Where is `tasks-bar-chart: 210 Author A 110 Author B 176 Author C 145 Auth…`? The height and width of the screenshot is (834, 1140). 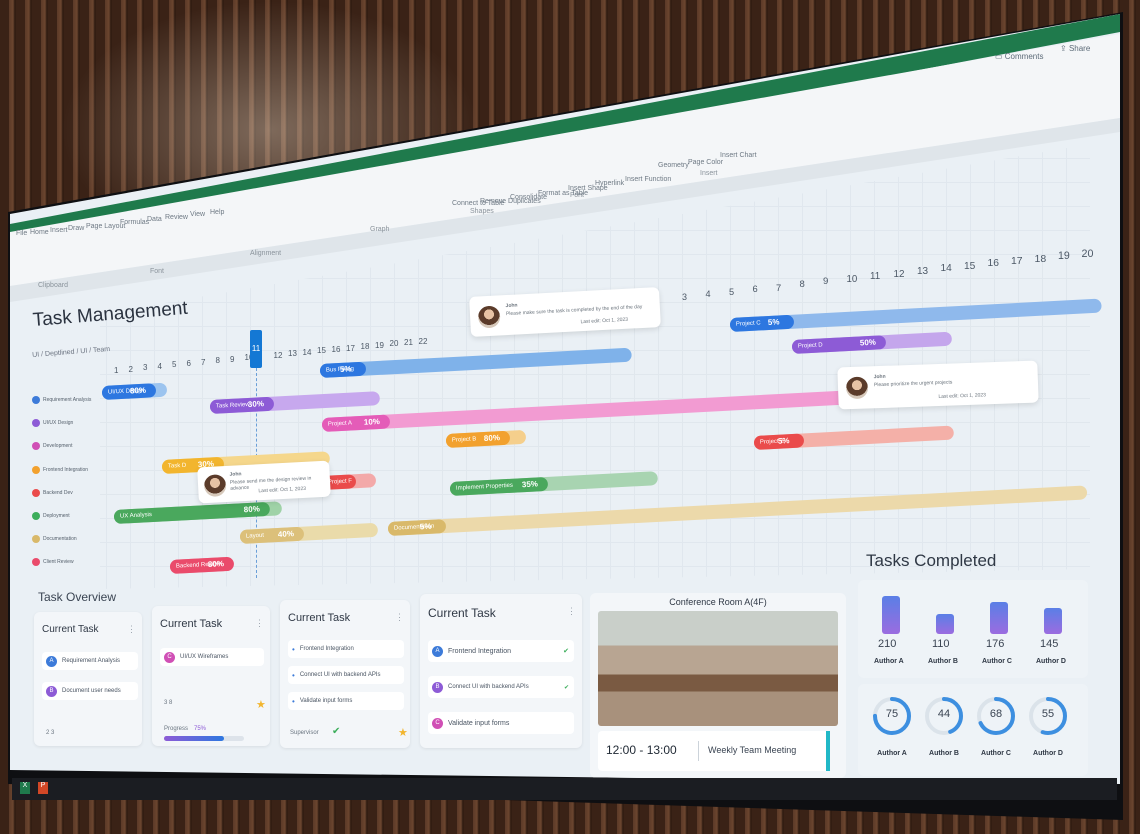 tasks-bar-chart: 210 Author A 110 Author B 176 Author C 145 Auth… is located at coordinates (973, 629).